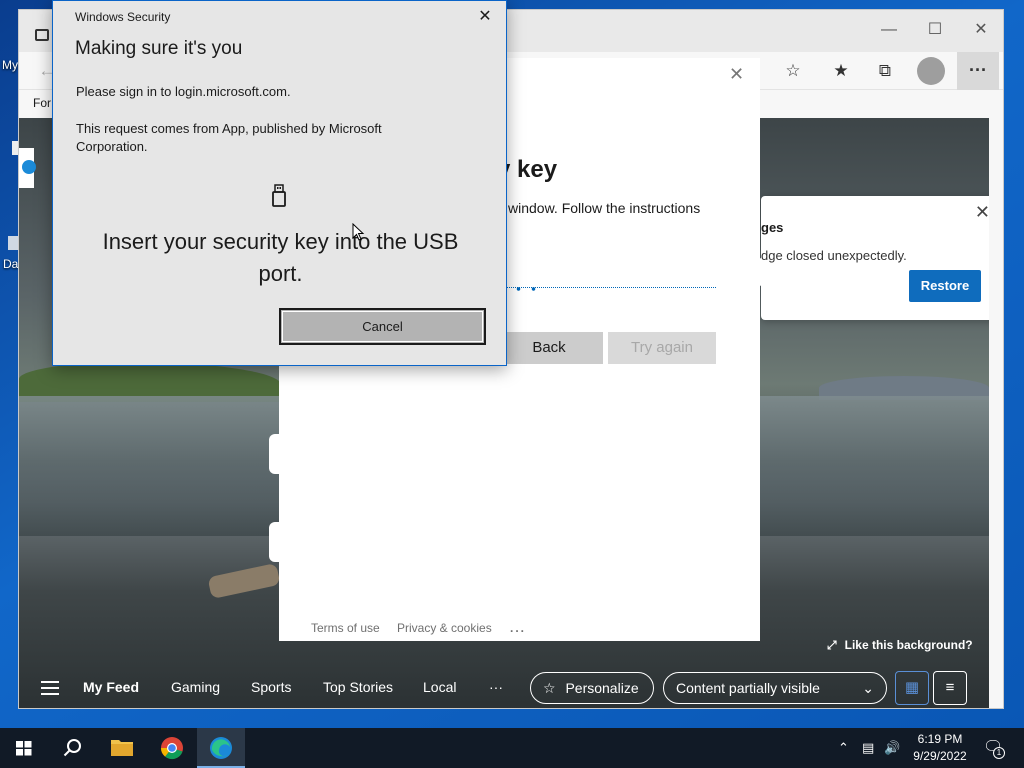  Describe the element at coordinates (885, 71) in the screenshot. I see `collections-icon: ⧉` at that location.